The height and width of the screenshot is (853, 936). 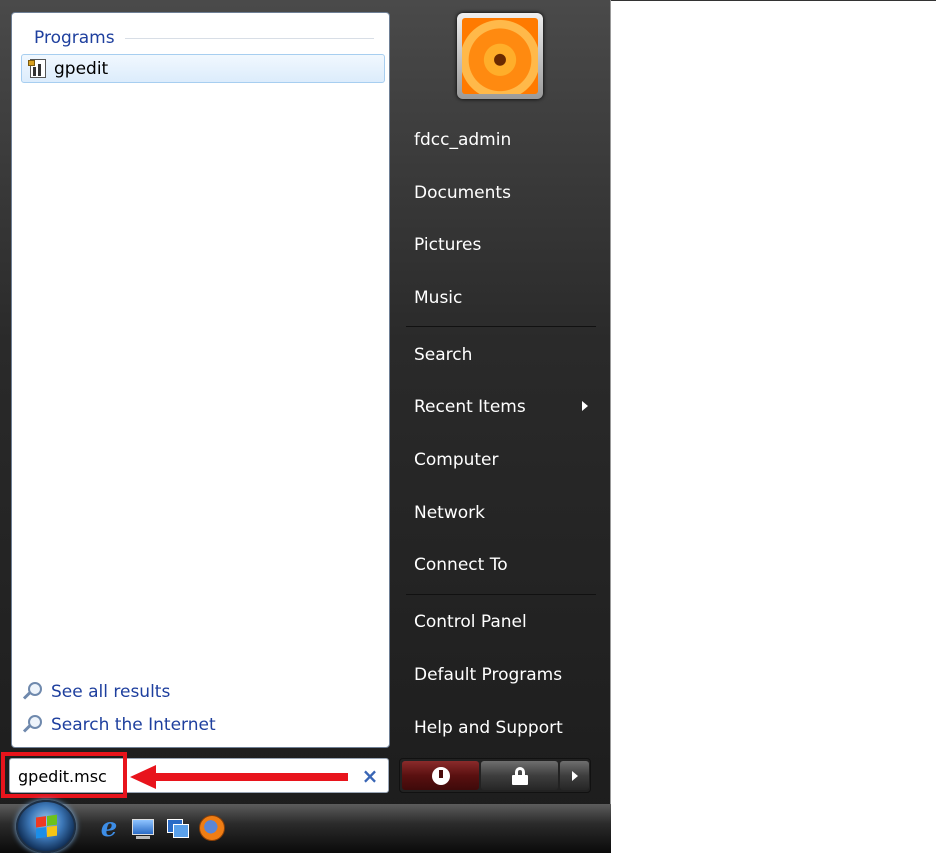 I want to click on lock-button, so click(x=519, y=775).